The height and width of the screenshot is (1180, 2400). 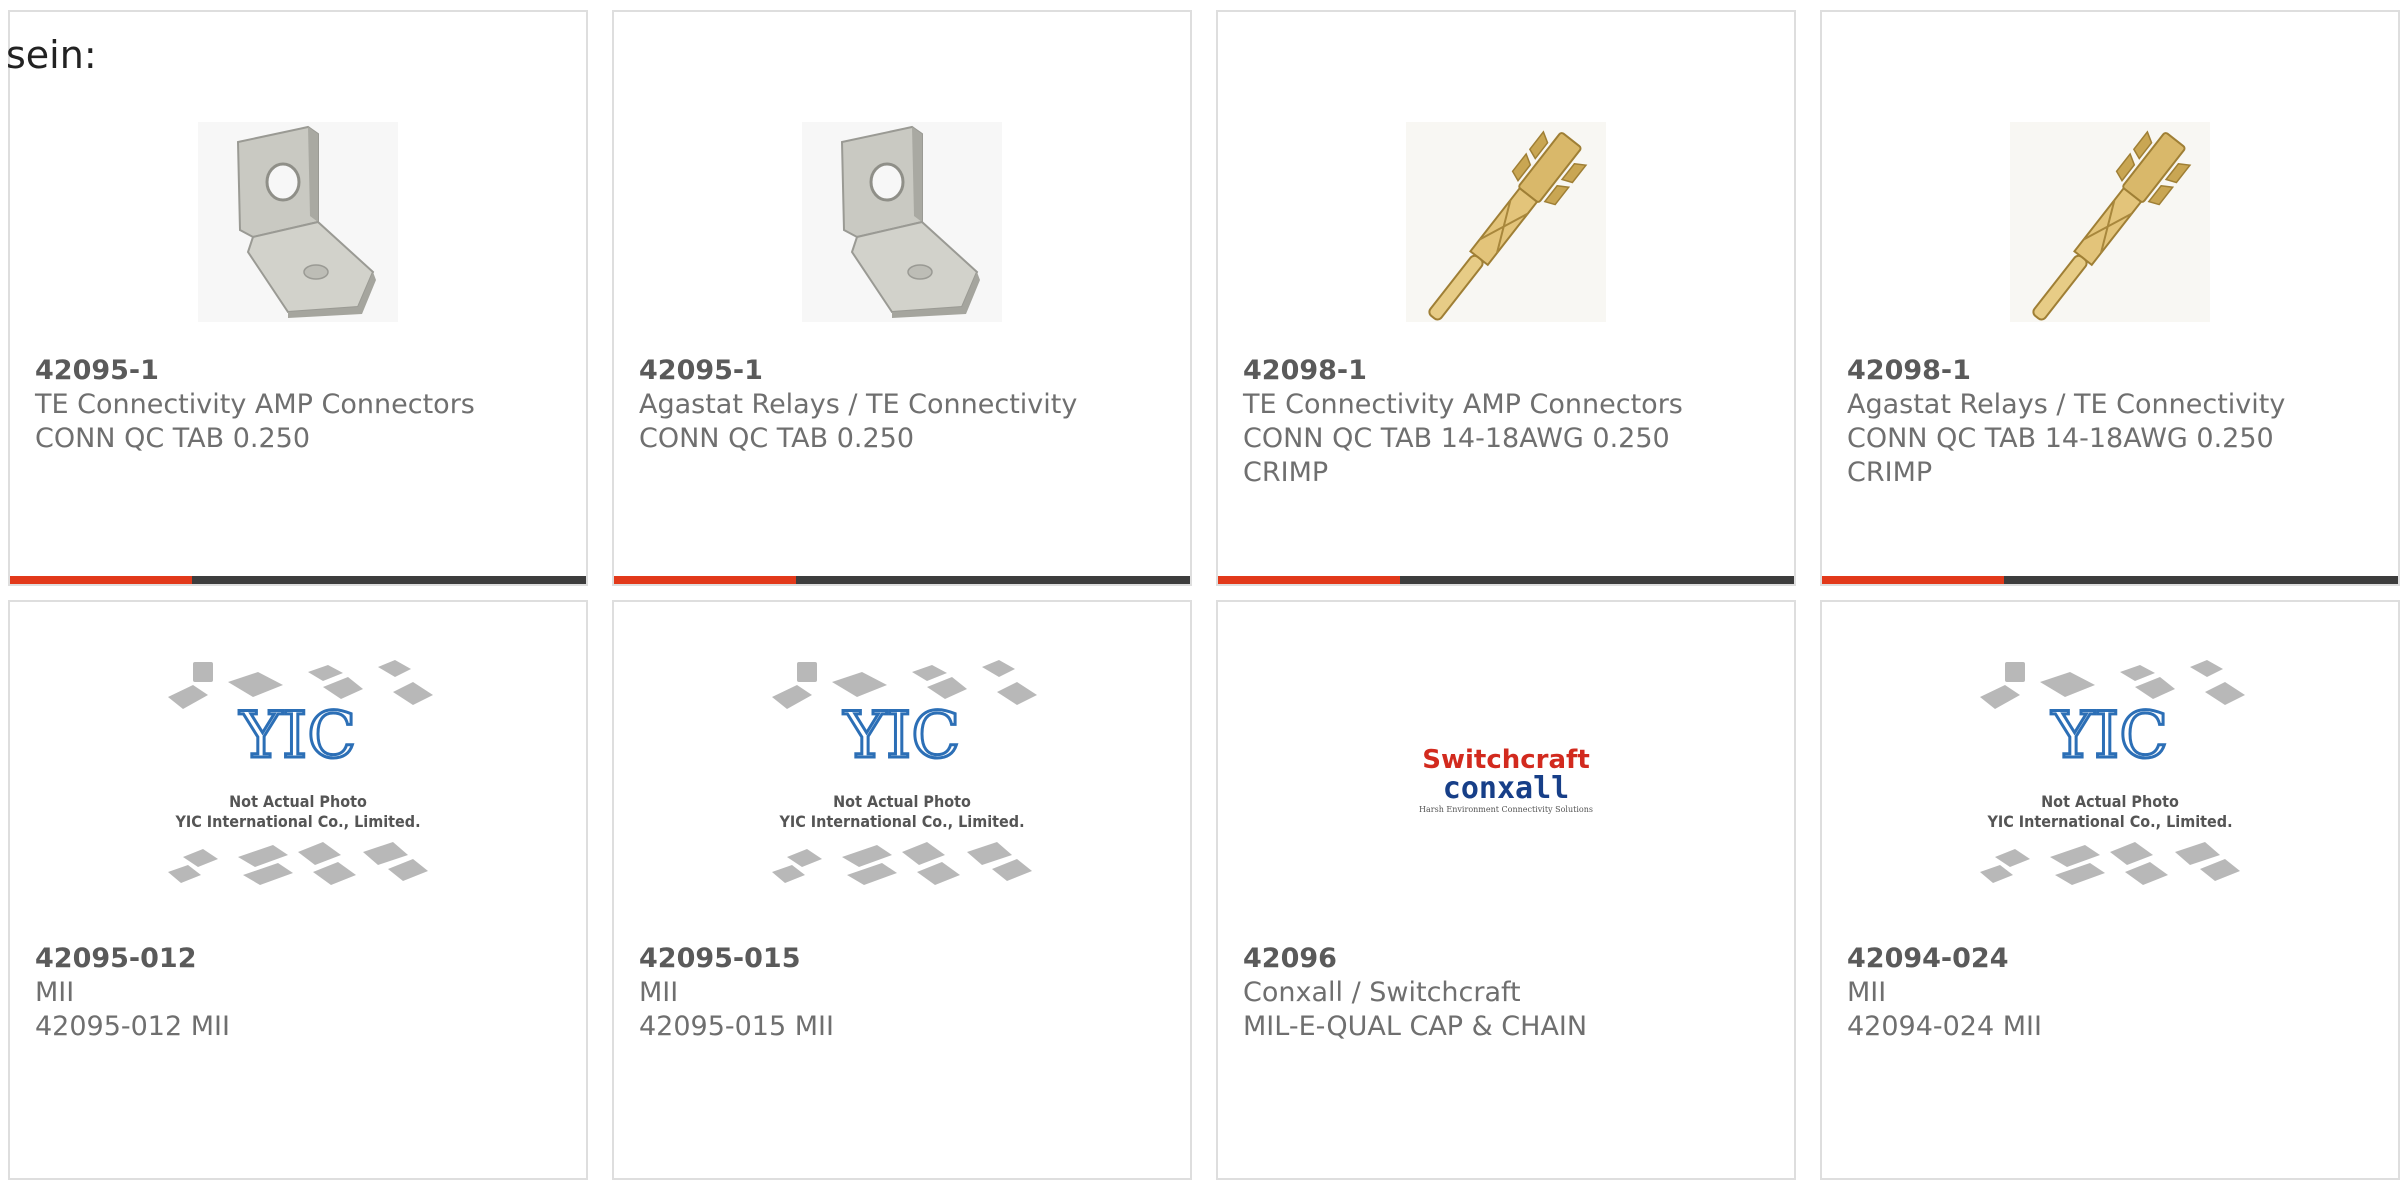 I want to click on logo-conxall: conxall, so click(x=1506, y=788).